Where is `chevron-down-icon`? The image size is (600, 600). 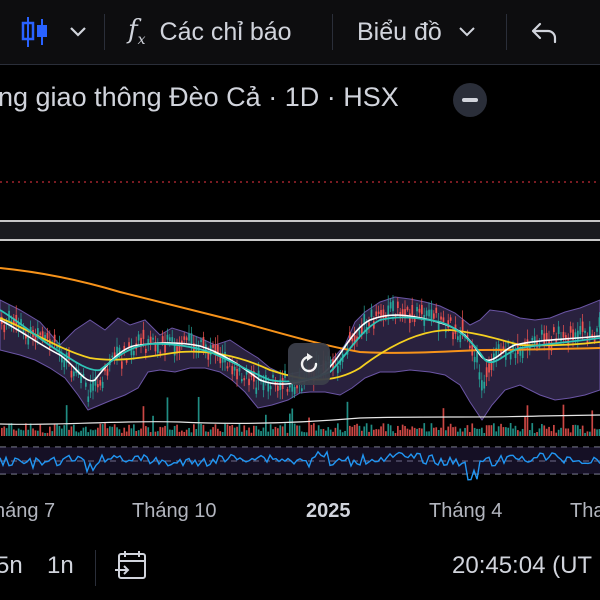 chevron-down-icon is located at coordinates (78, 32).